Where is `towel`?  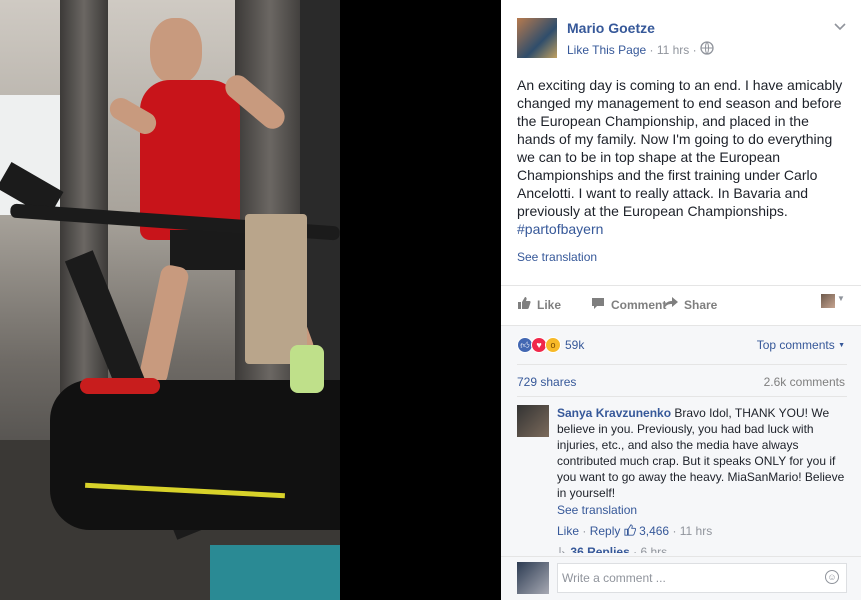
towel is located at coordinates (276, 289).